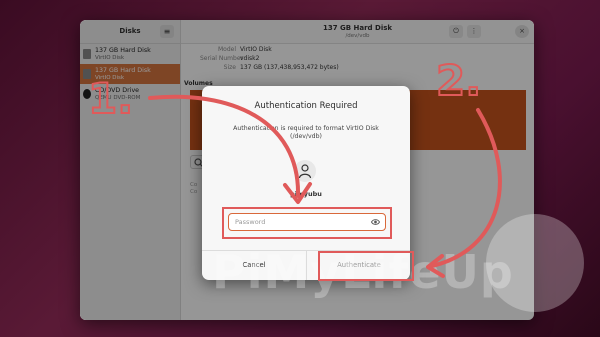 The width and height of the screenshot is (600, 337). I want to click on step-1-arrow, so click(224, 146).